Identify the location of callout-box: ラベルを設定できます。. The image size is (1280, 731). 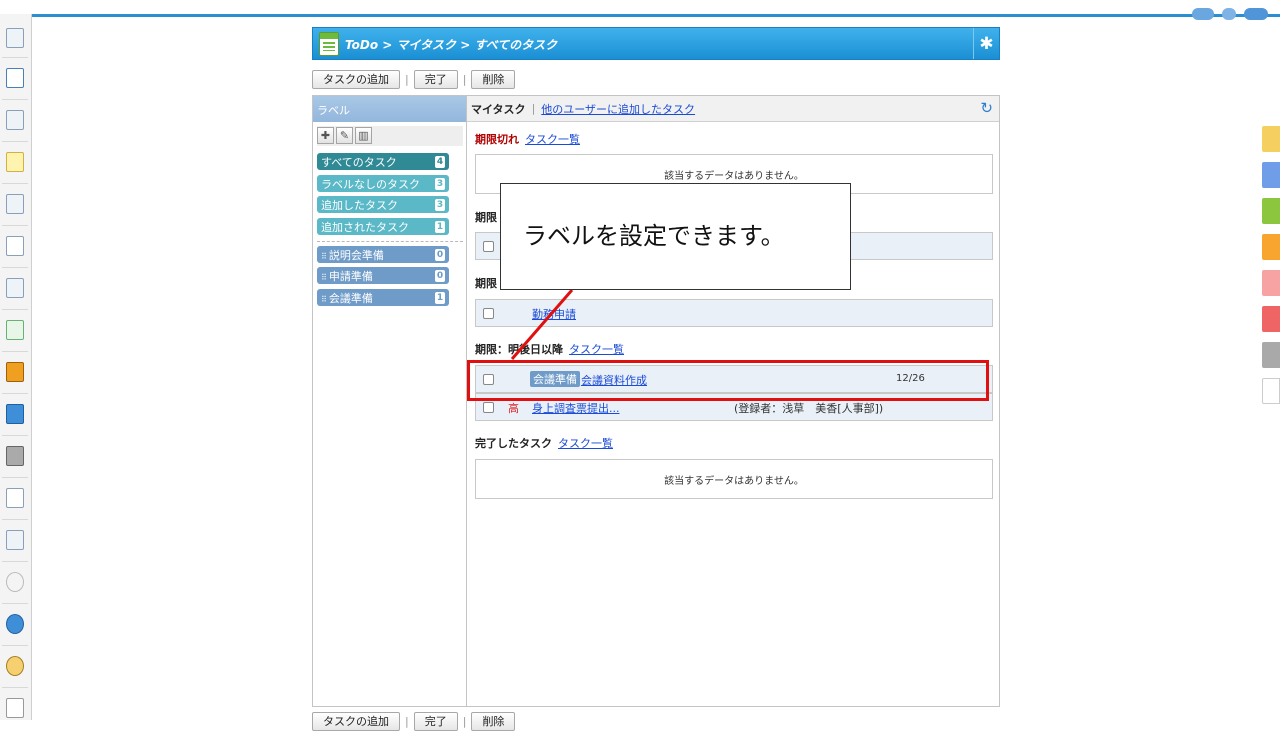
(675, 236).